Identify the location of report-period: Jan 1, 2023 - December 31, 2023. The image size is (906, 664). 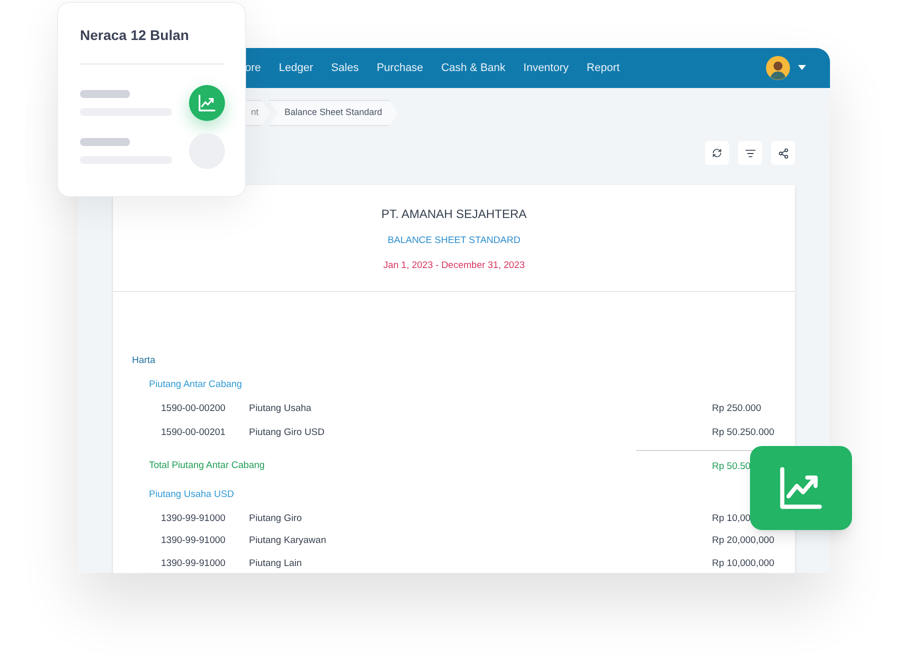
(454, 266).